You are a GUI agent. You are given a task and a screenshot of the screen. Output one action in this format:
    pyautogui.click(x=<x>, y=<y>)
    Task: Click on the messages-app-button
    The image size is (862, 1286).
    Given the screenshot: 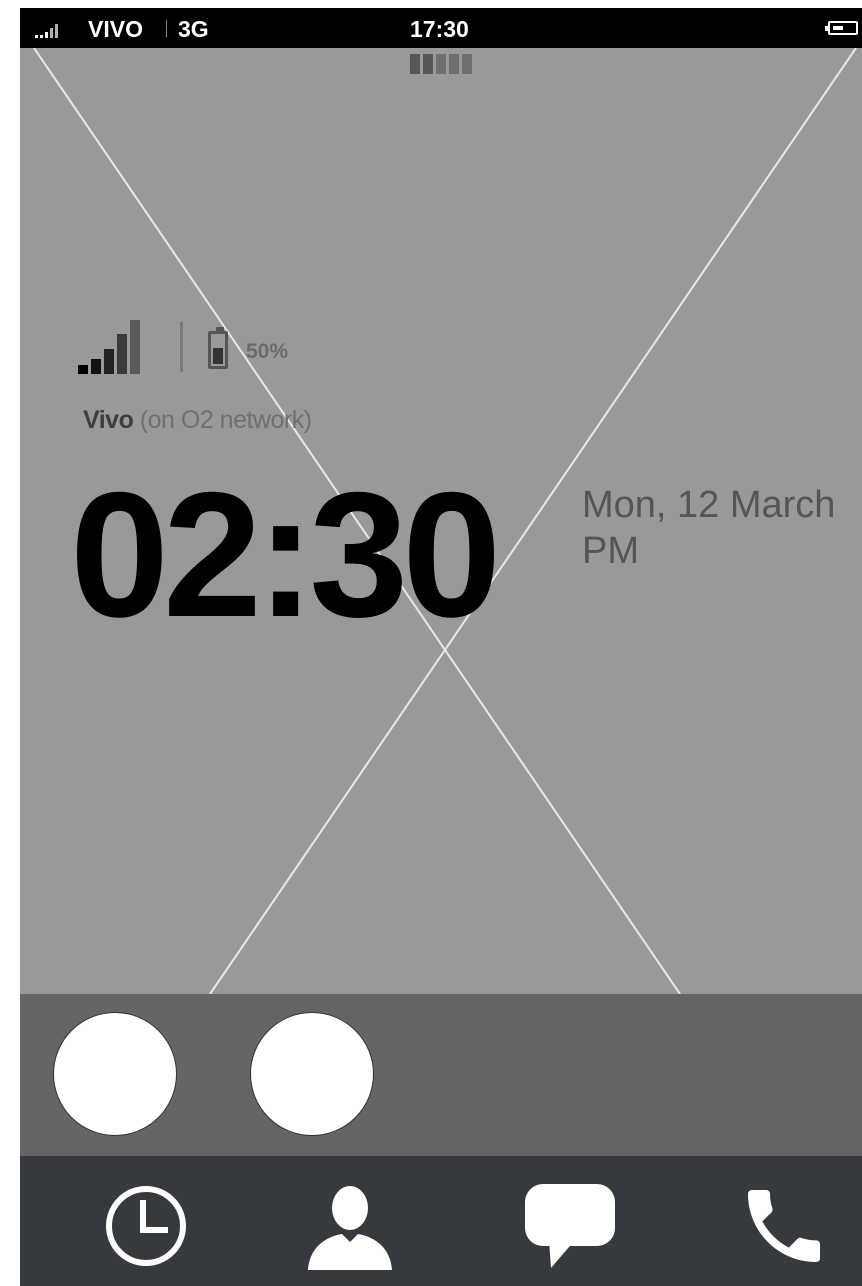 What is the action you would take?
    pyautogui.click(x=570, y=1226)
    